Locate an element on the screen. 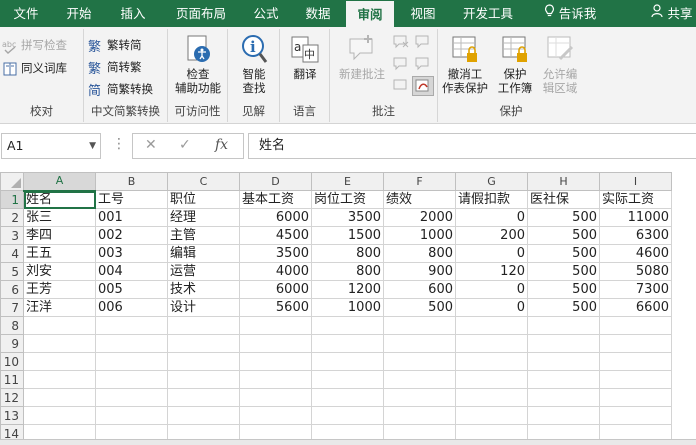  cell-d12 is located at coordinates (275, 397).